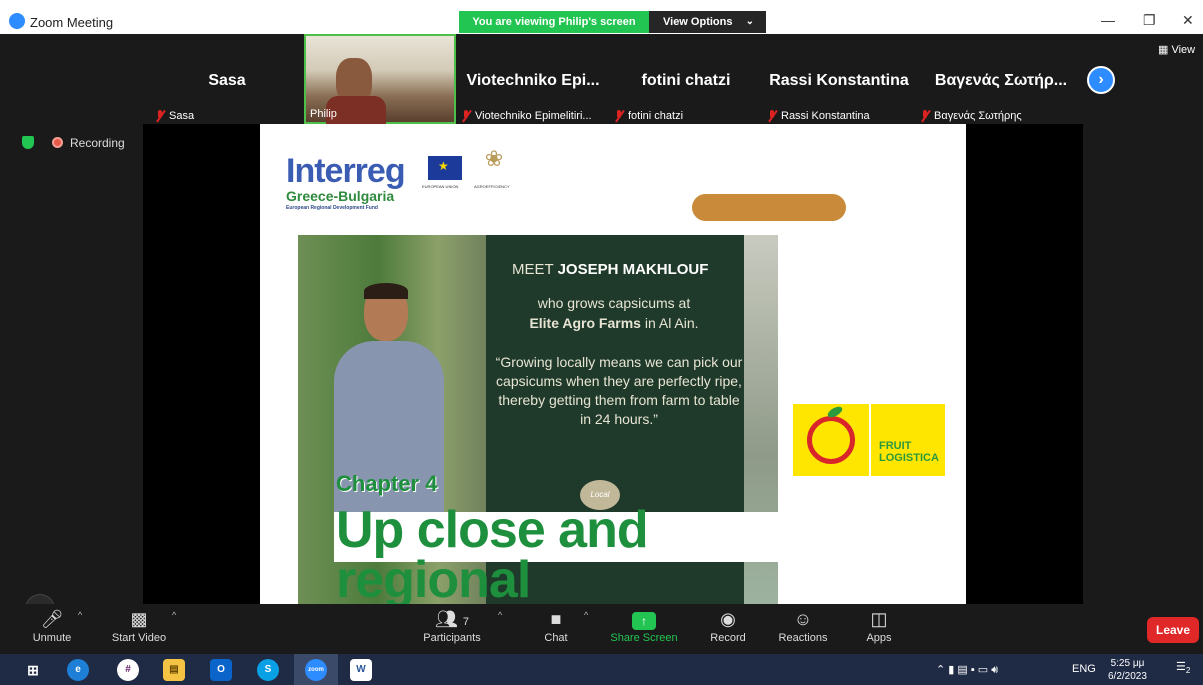 Image resolution: width=1203 pixels, height=685 pixels. Describe the element at coordinates (340, 196) in the screenshot. I see `program-name: Greece-Bulgaria` at that location.